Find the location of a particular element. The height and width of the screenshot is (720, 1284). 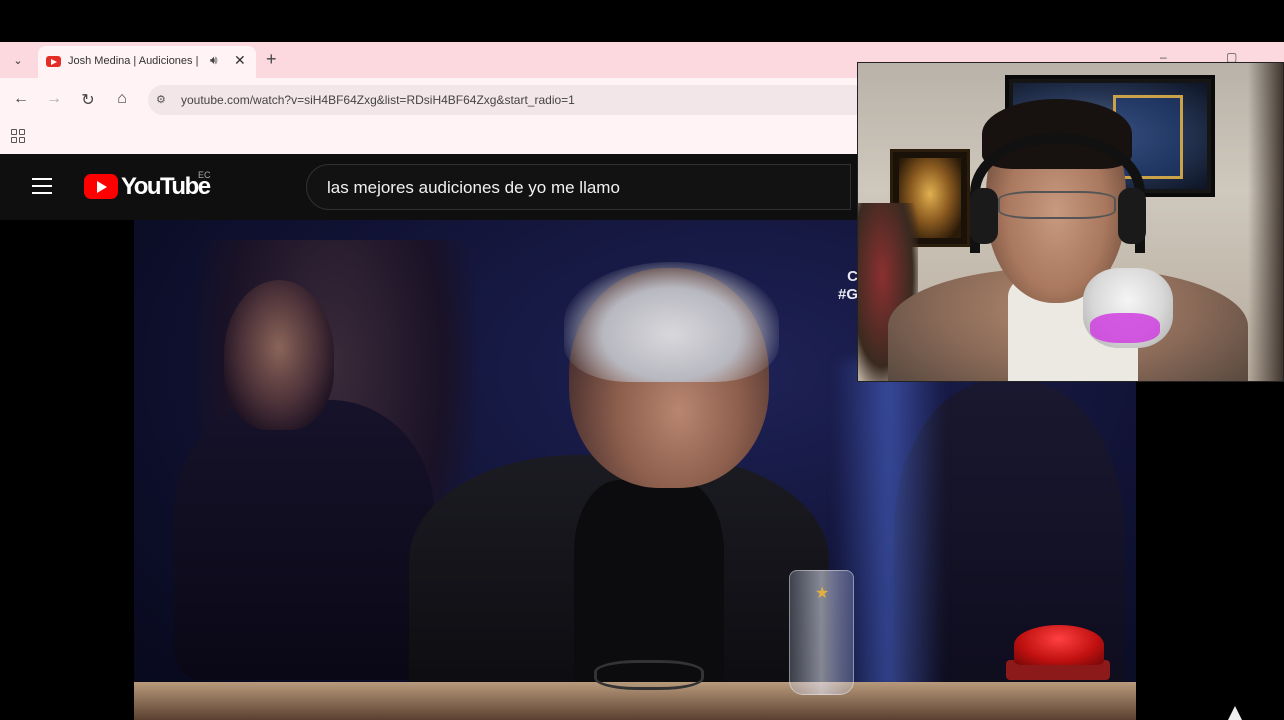

video-overlay-text: C #G is located at coordinates (847, 285).